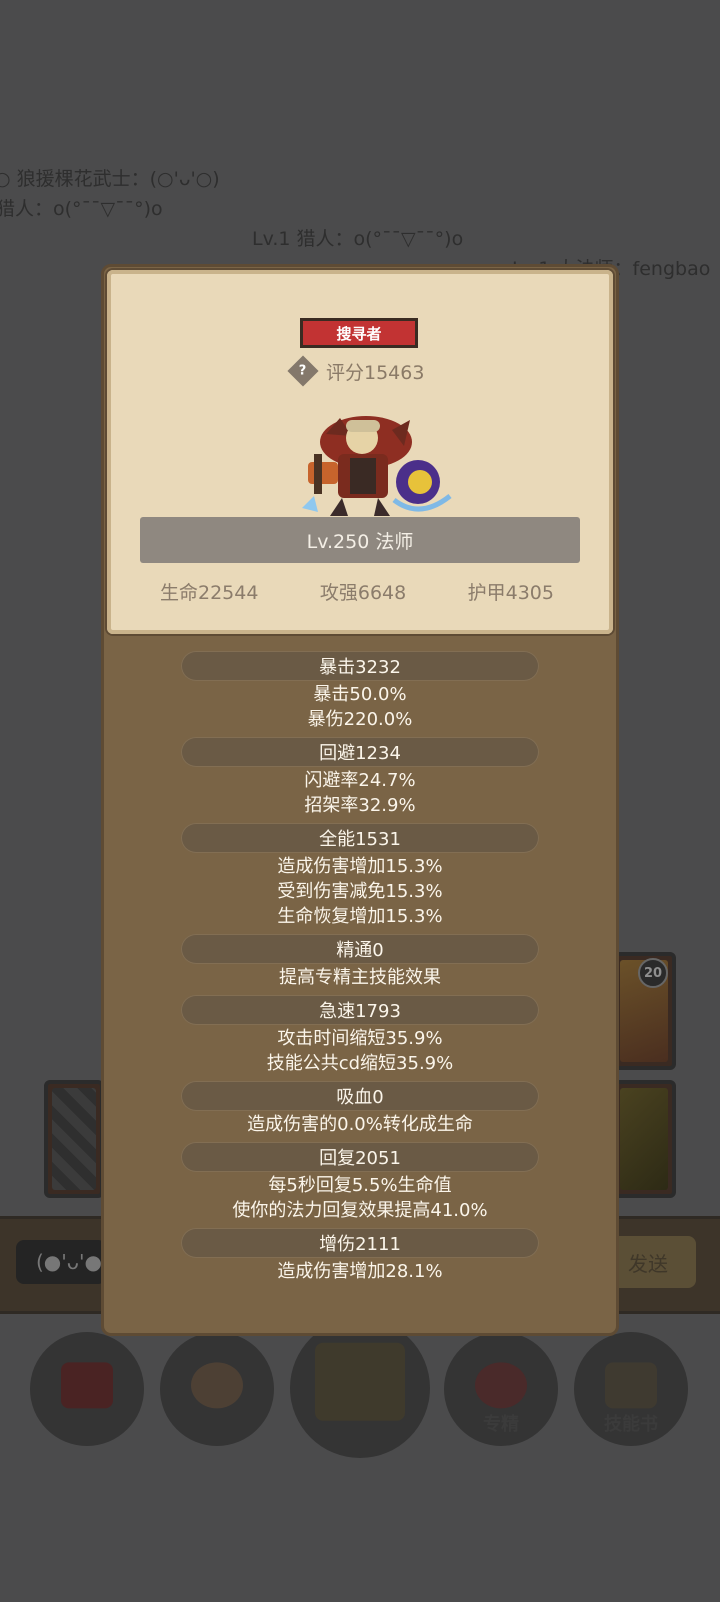 The image size is (720, 1602). I want to click on stat-line: 使你的法力回复效果提高41.0%, so click(360, 1210).